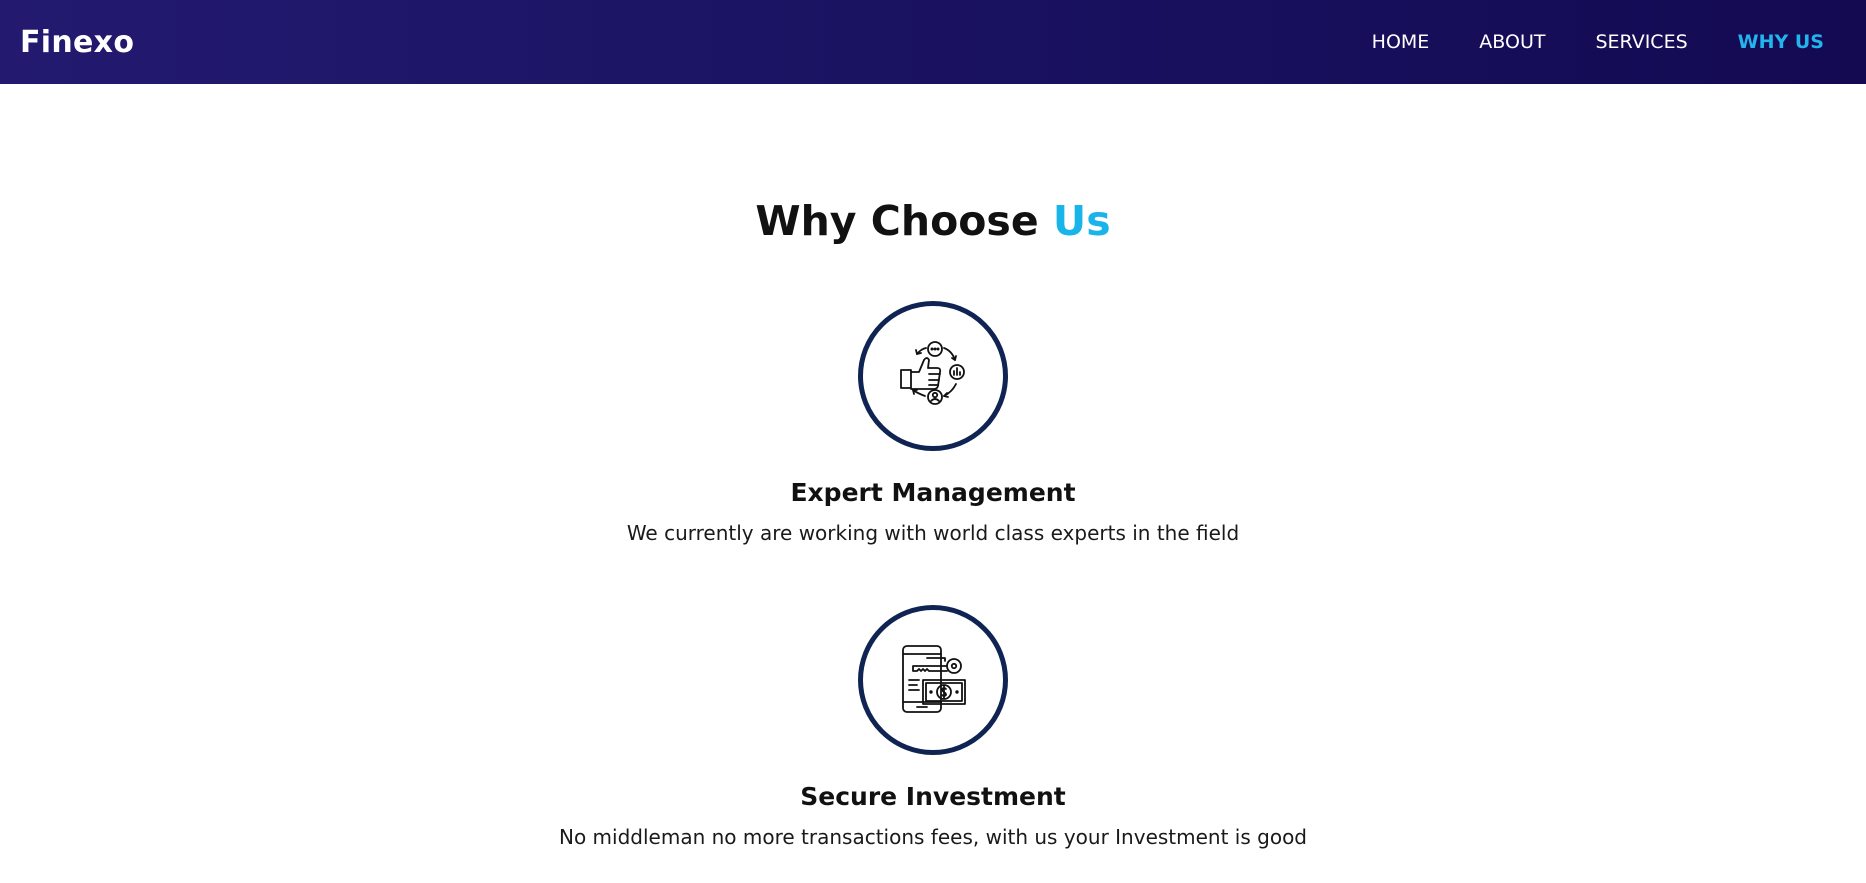 The height and width of the screenshot is (883, 1866). What do you see at coordinates (933, 492) in the screenshot?
I see `feature-title: Expert Management` at bounding box center [933, 492].